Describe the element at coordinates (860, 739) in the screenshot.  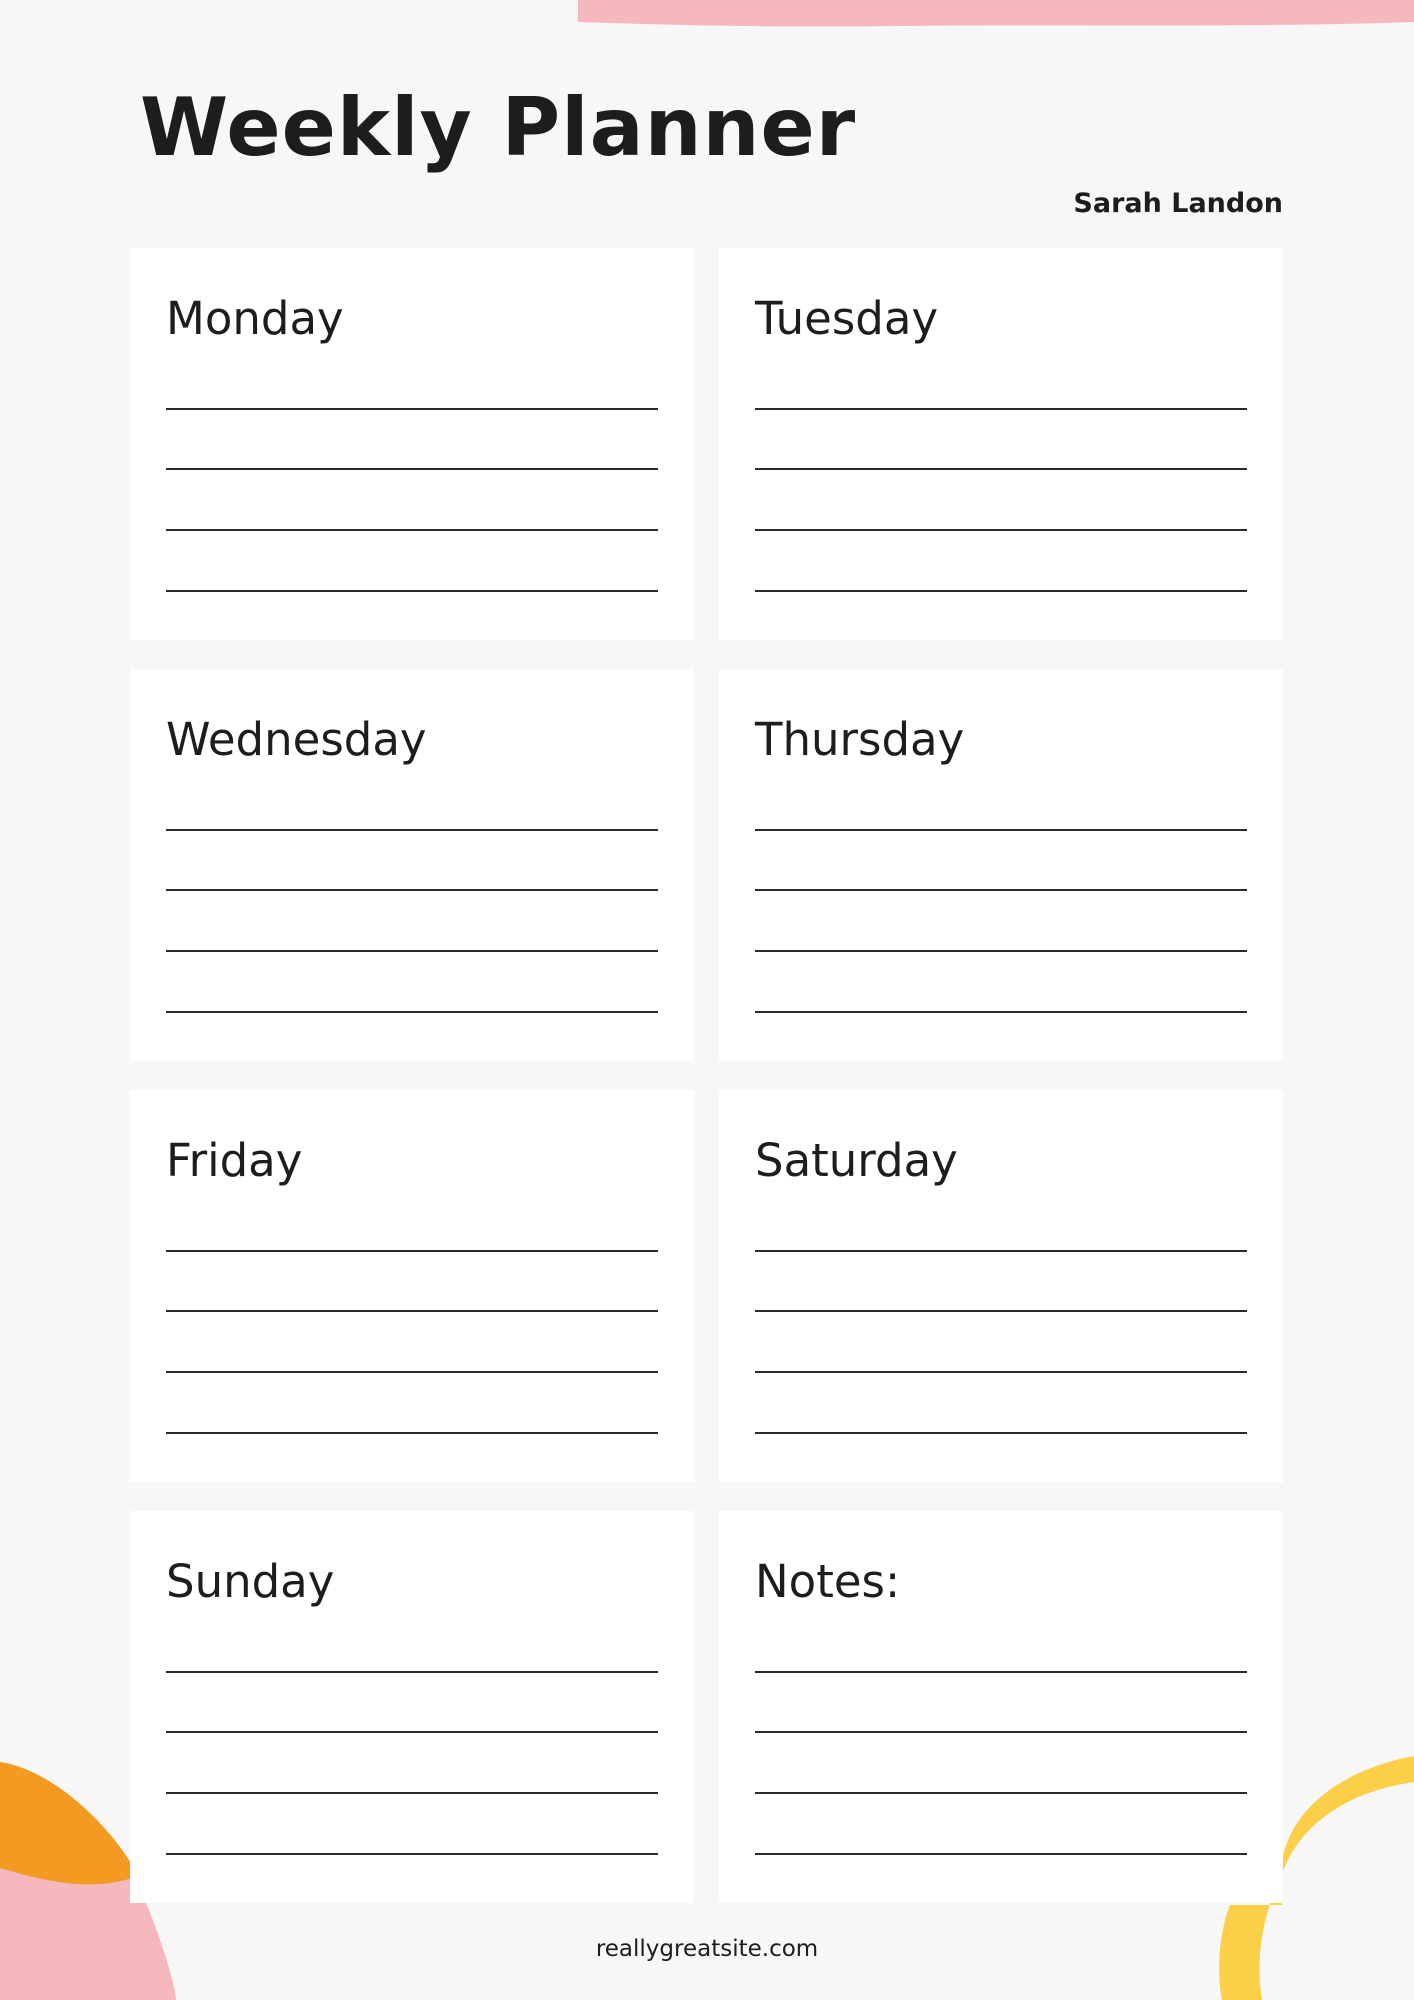
I see `card-label: Thursday` at that location.